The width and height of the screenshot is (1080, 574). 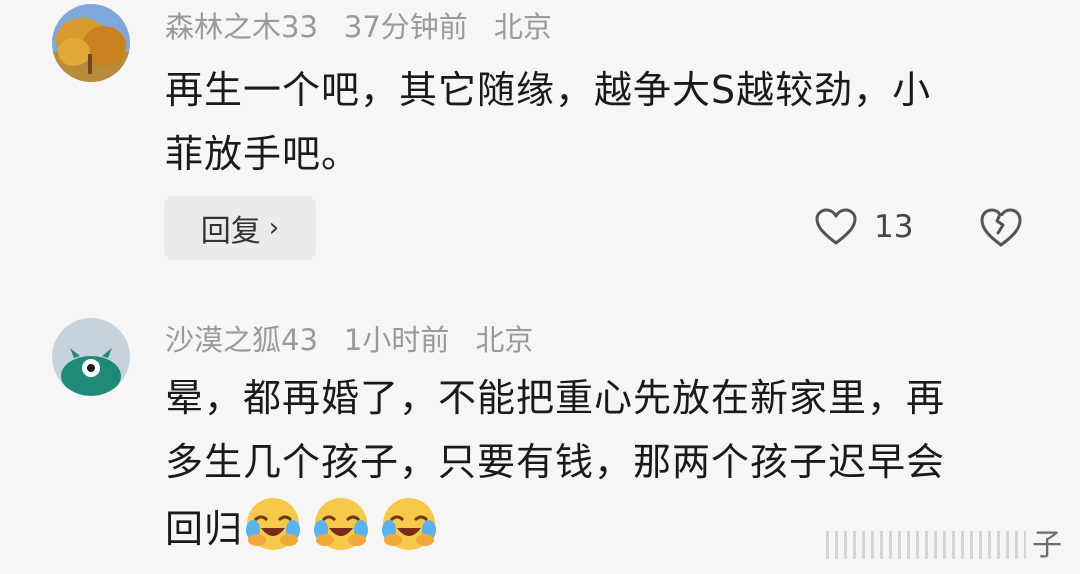 I want to click on green-monster-avatar-icon, so click(x=91, y=357).